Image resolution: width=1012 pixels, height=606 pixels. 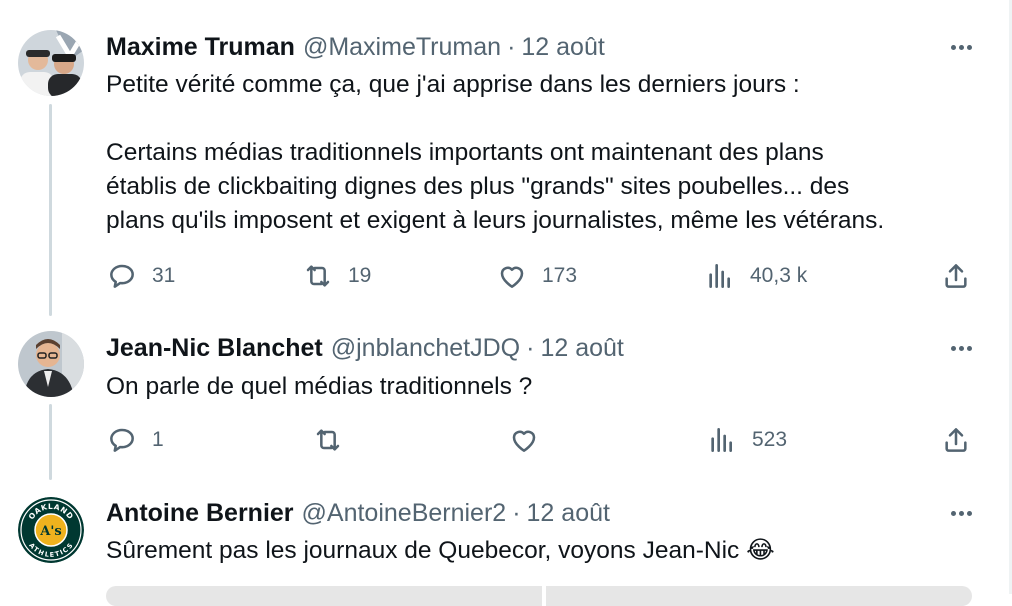 I want to click on author-handle: @AntoineBernier2, so click(x=404, y=513).